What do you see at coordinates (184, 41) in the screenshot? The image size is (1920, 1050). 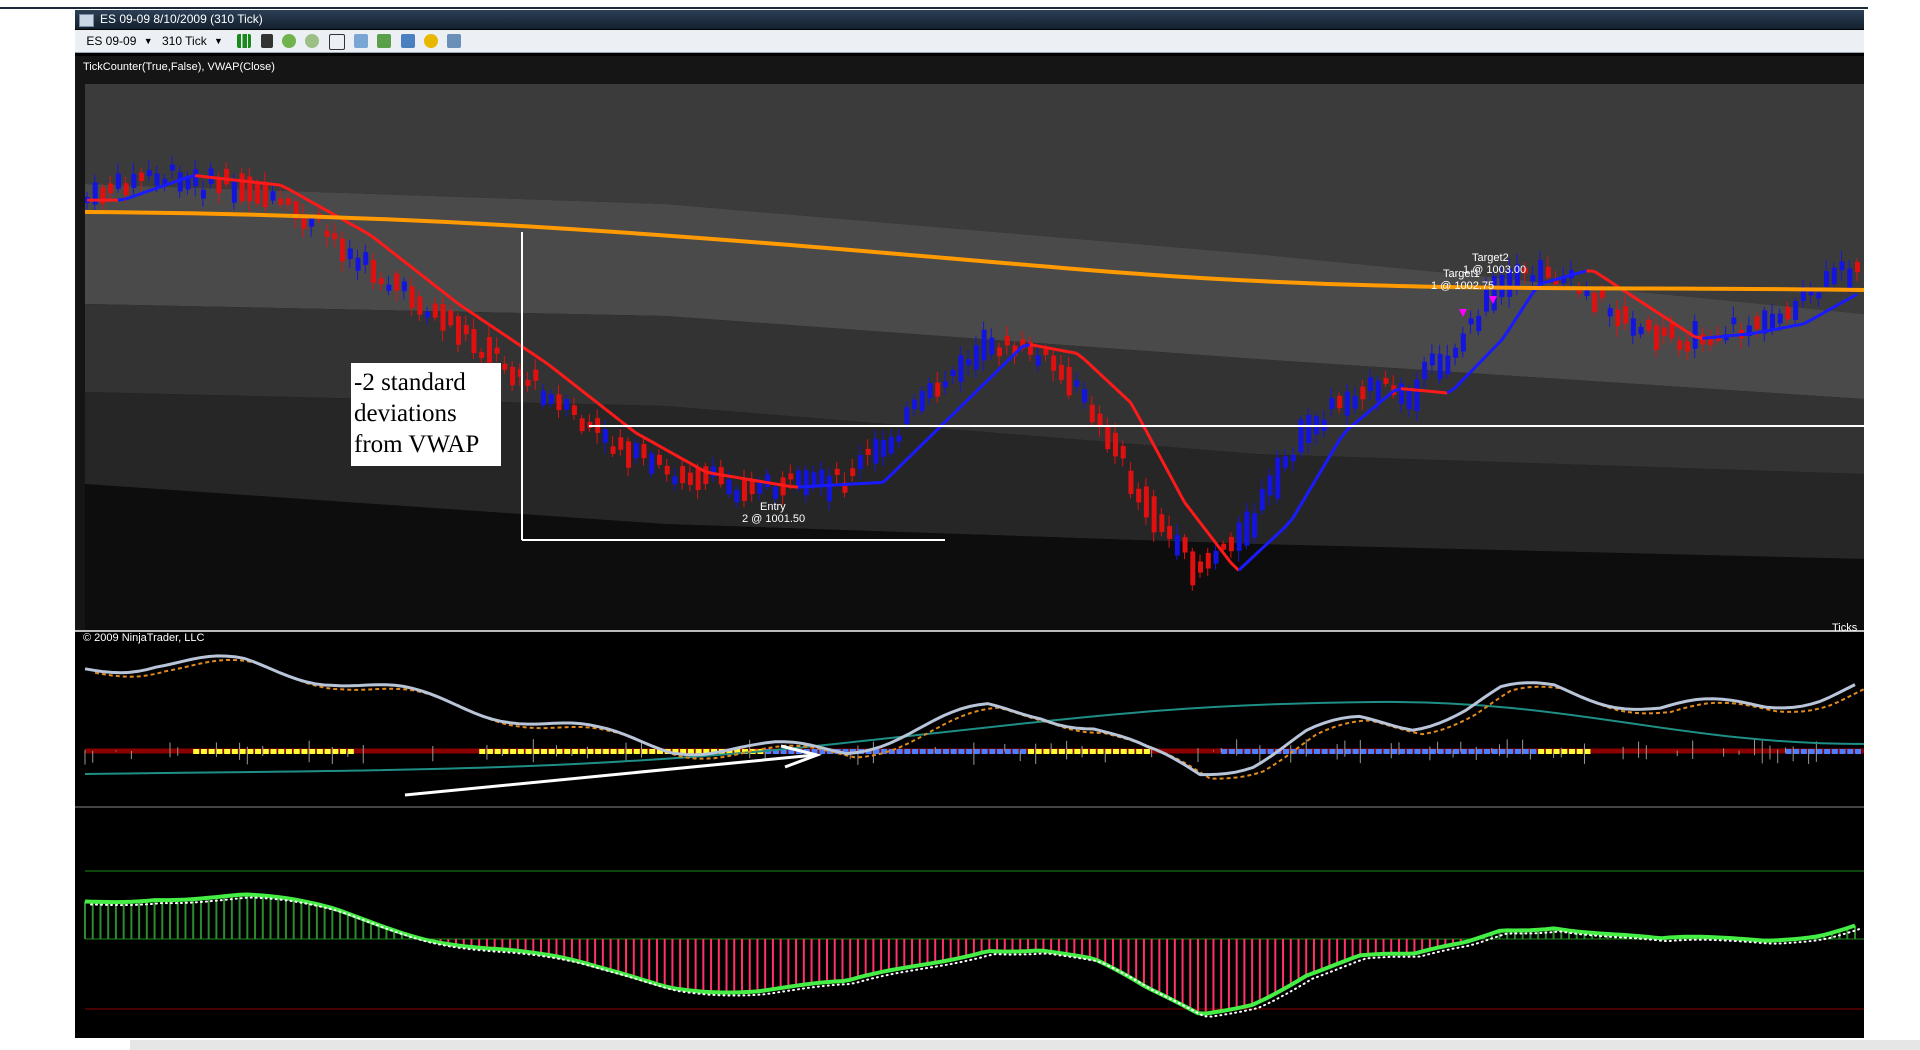 I see `interval-selector: 310 Tick` at bounding box center [184, 41].